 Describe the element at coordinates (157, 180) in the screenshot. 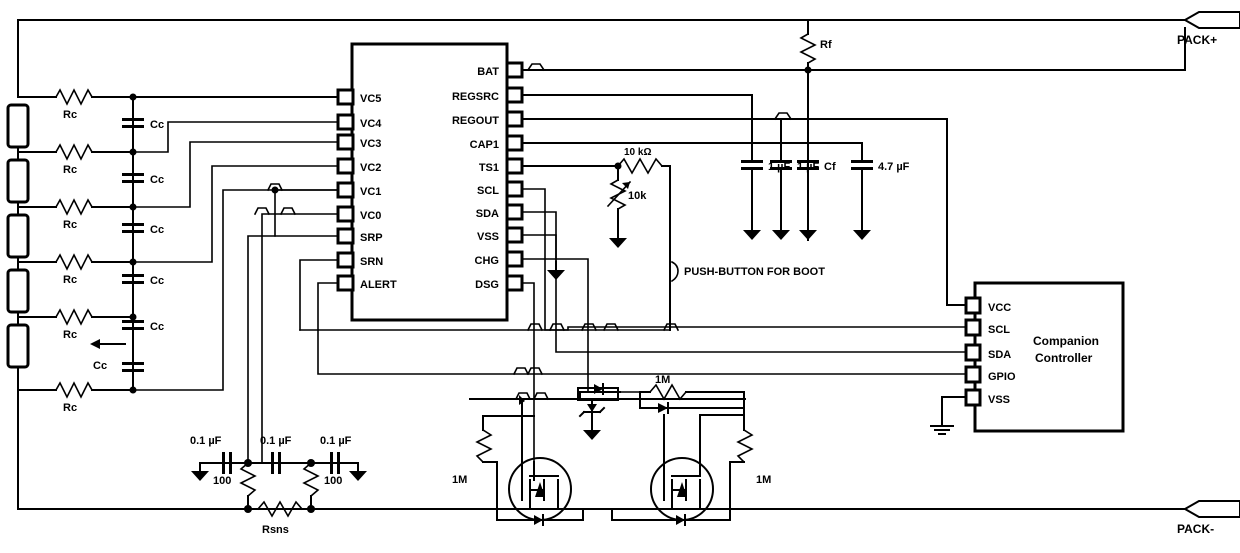

I see `cc-label-1: Cc` at that location.